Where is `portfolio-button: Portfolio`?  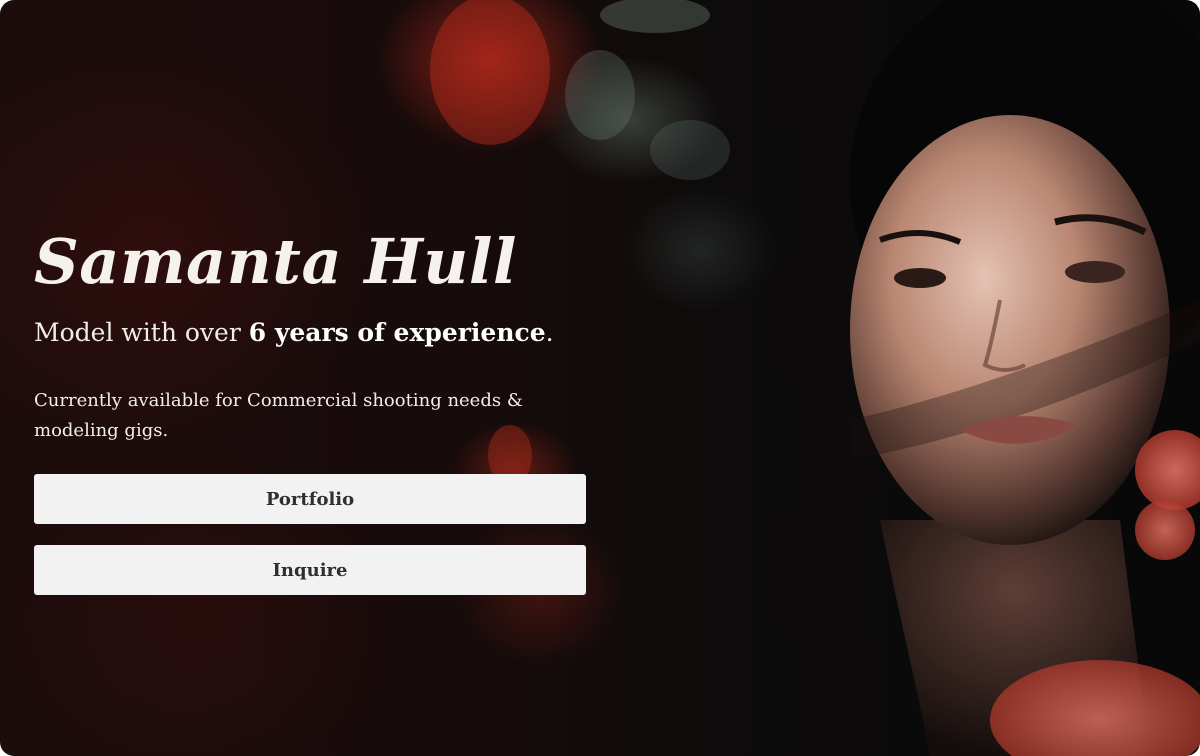 portfolio-button: Portfolio is located at coordinates (310, 499).